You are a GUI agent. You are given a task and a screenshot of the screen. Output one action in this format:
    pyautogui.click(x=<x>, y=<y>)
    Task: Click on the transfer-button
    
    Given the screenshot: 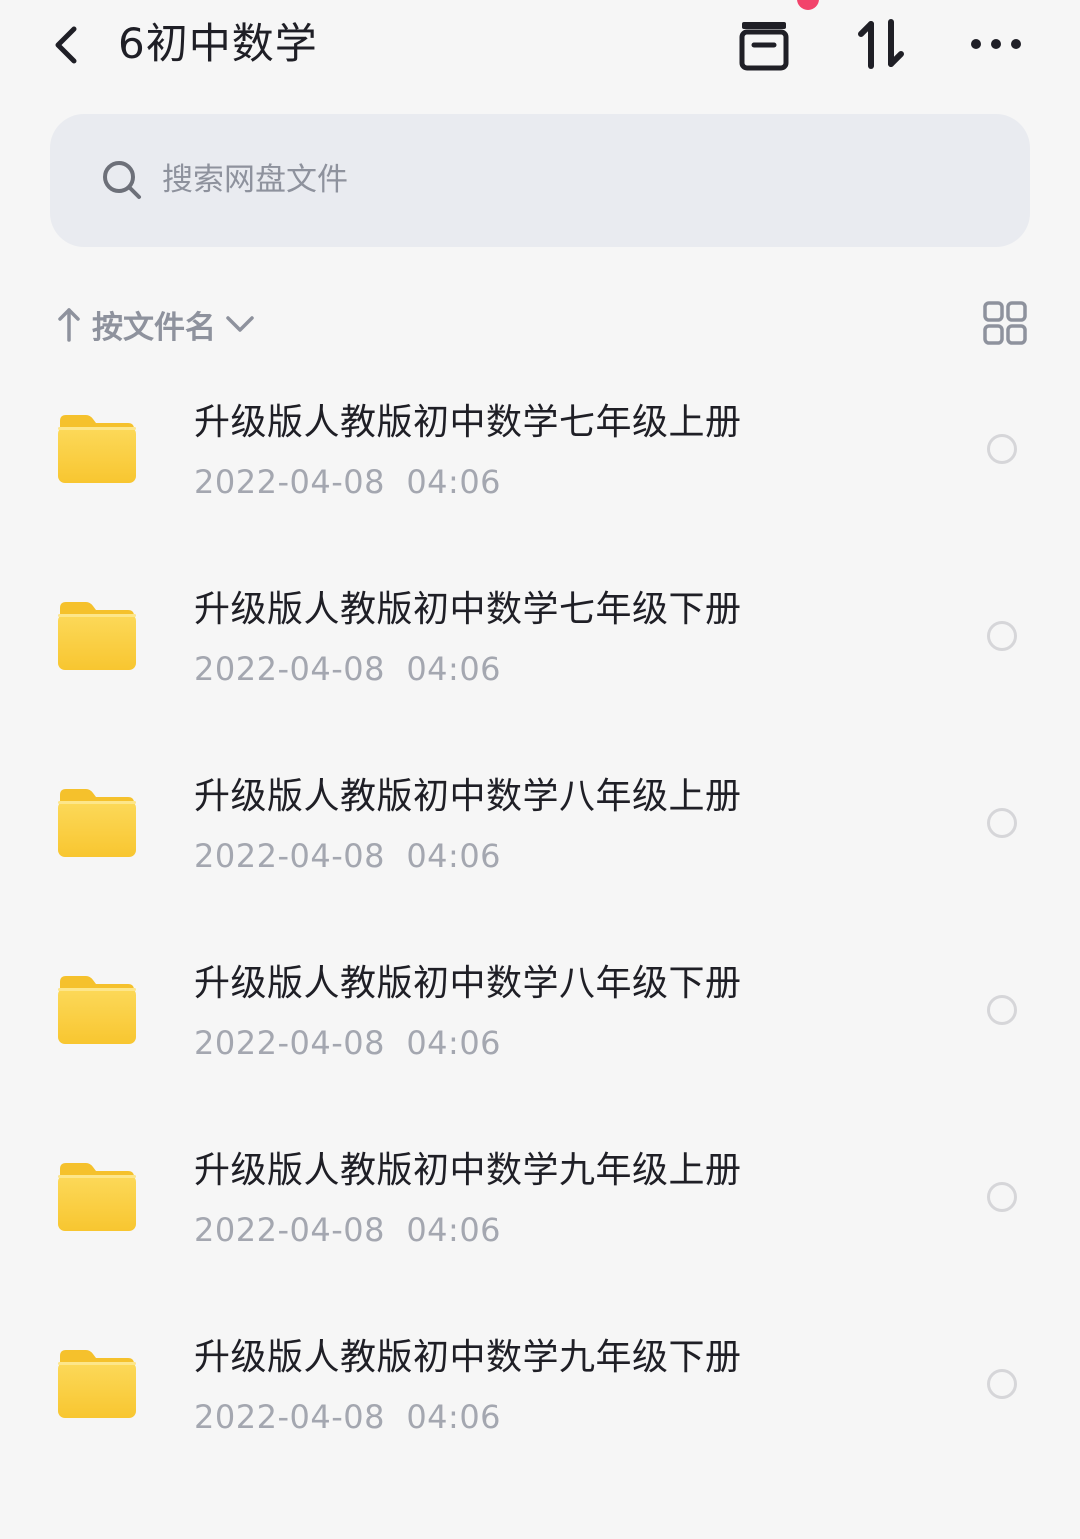 What is the action you would take?
    pyautogui.click(x=881, y=44)
    